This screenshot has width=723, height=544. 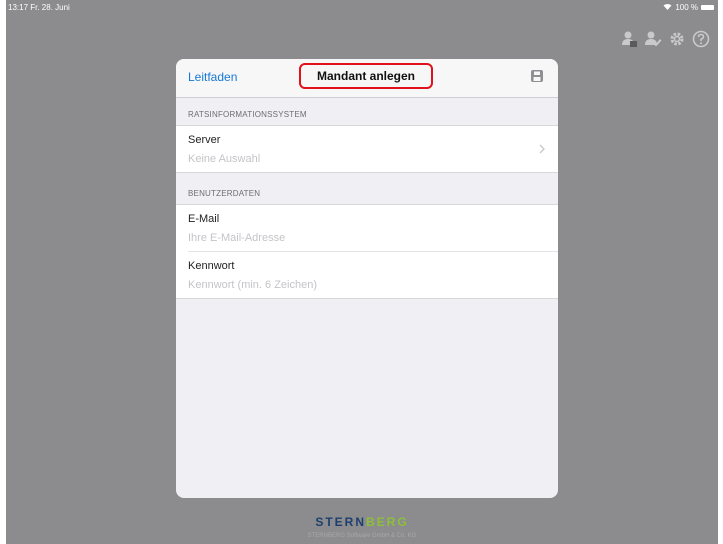 I want to click on logo-part-2: BERG, so click(x=387, y=522).